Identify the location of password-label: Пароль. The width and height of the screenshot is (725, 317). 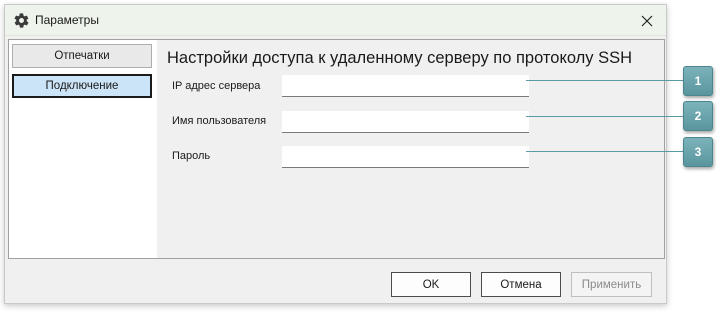
(191, 156).